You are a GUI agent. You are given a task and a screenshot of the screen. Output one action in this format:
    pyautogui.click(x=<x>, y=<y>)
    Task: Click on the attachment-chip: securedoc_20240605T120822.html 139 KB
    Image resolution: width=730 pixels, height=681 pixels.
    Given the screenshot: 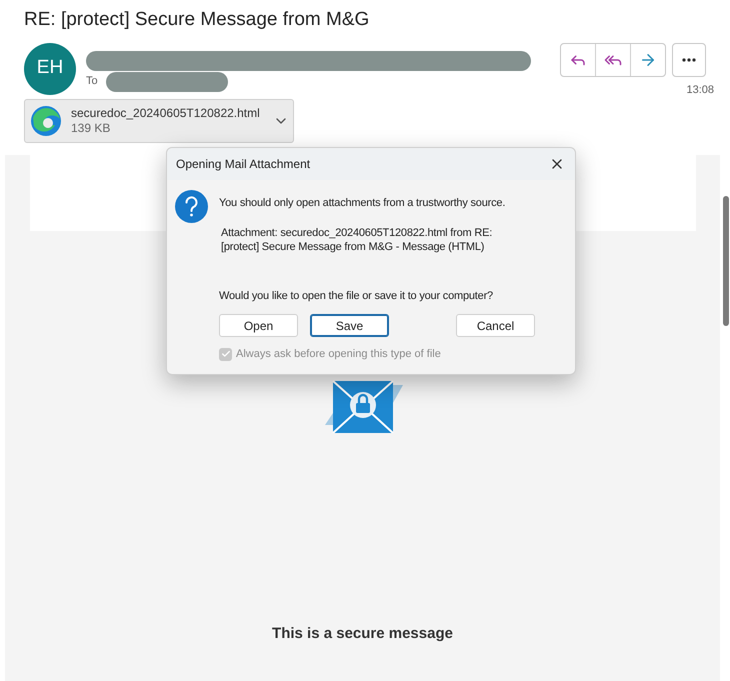 What is the action you would take?
    pyautogui.click(x=159, y=121)
    